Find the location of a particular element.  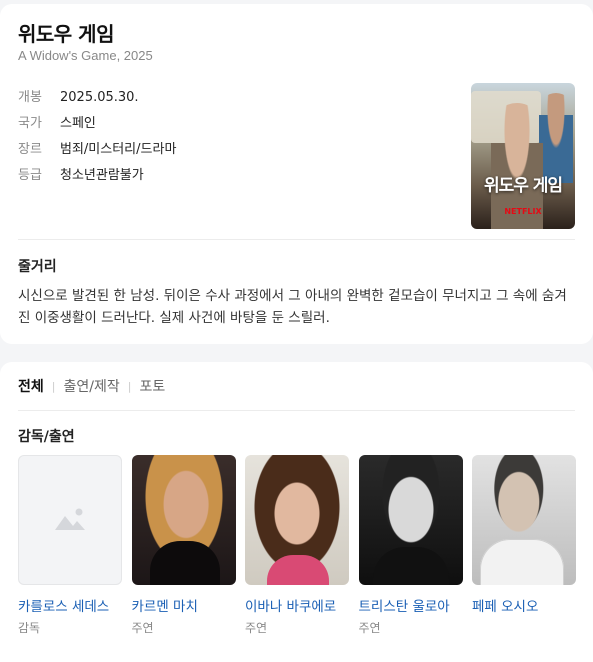

info-row-genre: 장르 범죄/미스터리/드라마 is located at coordinates (97, 147).